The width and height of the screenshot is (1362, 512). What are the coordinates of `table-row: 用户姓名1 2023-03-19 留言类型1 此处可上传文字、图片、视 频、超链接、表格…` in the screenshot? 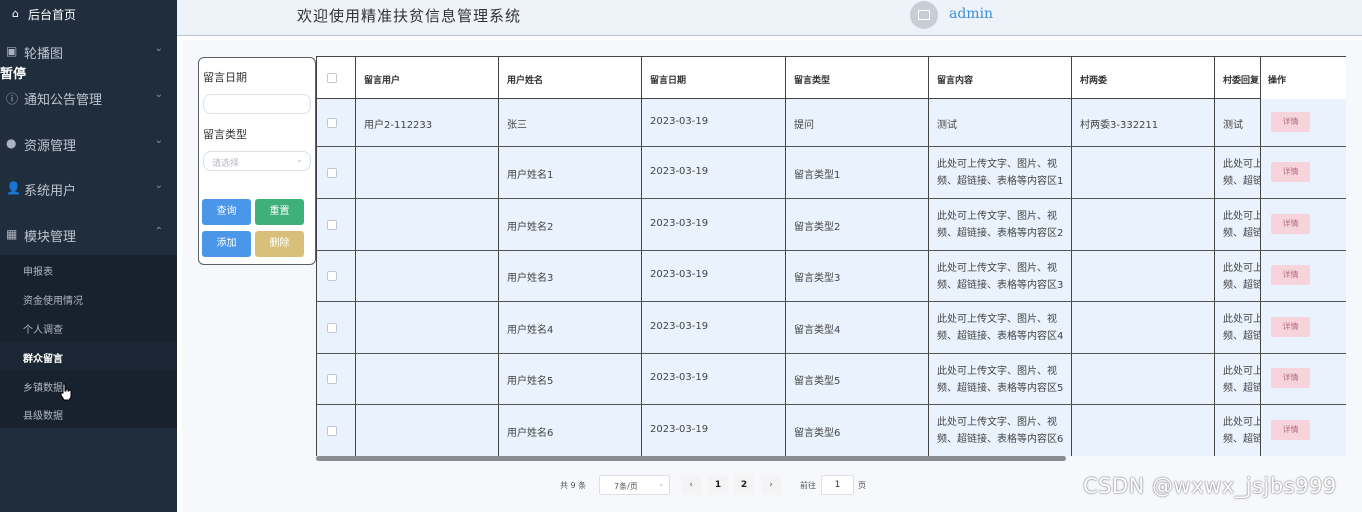 It's located at (831, 173).